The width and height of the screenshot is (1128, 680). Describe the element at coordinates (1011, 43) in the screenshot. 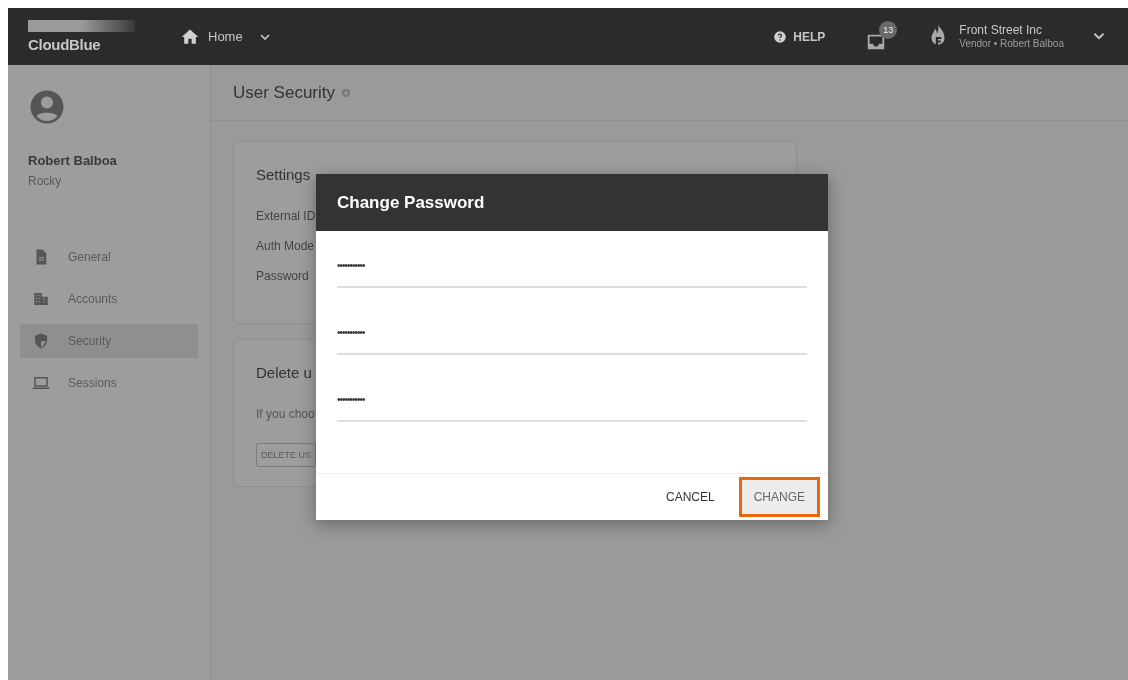

I see `account-role: Vendor • Robert Balboa` at that location.